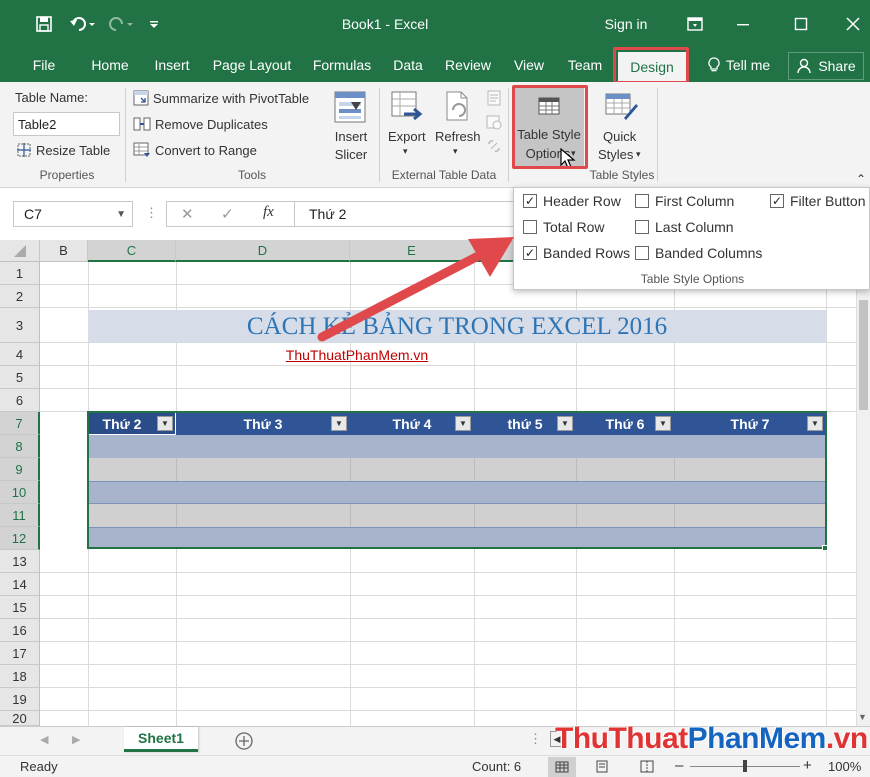  Describe the element at coordinates (263, 251) in the screenshot. I see `column-header-d: D` at that location.